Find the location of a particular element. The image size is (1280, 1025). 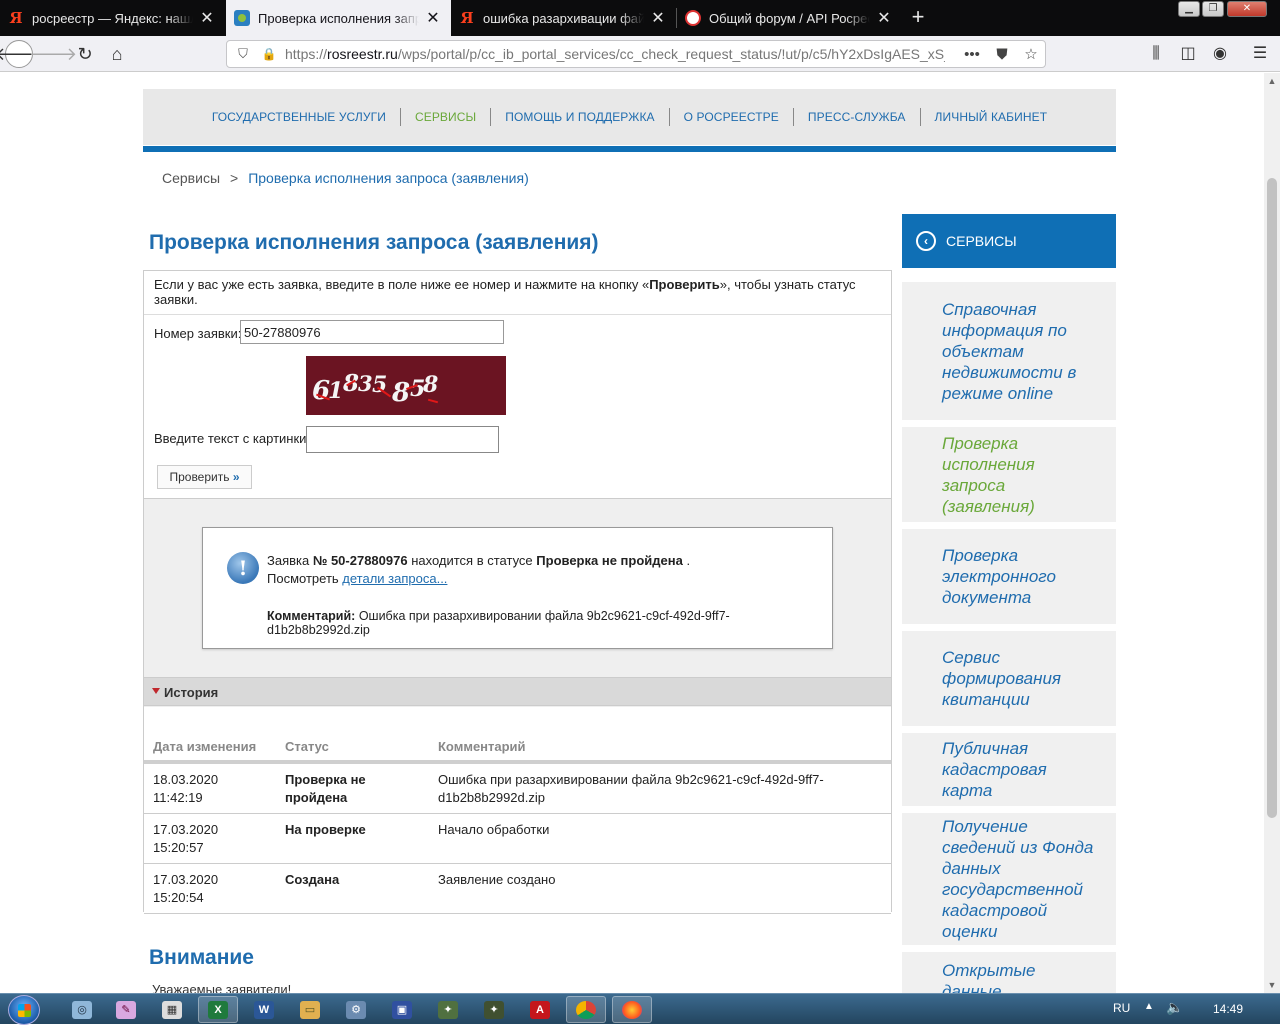

taskbar-app-word: W is located at coordinates (264, 1009).